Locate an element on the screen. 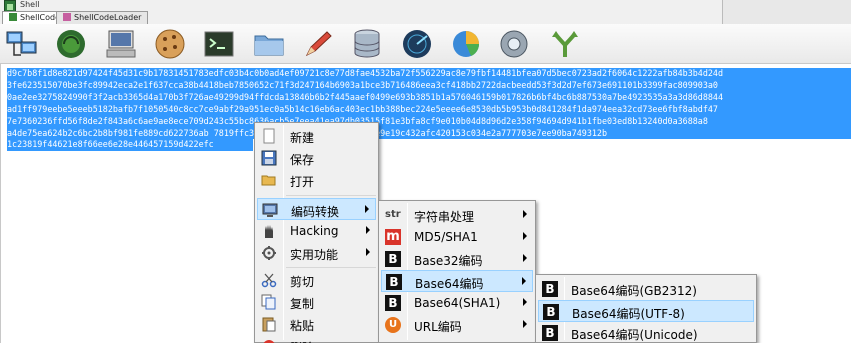  database-icon is located at coordinates (367, 44).